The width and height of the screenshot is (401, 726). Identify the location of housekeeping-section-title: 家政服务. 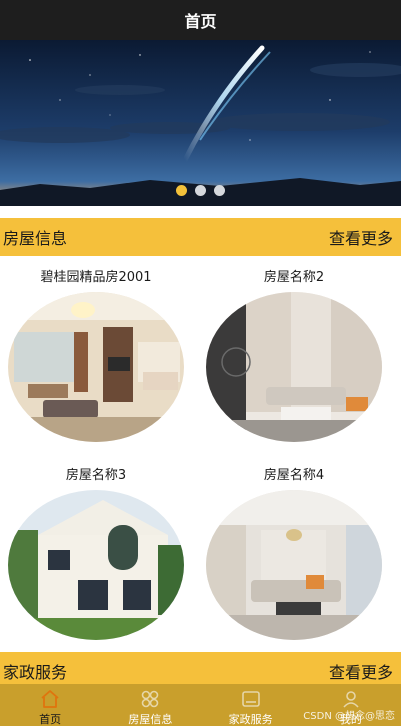
(35, 672).